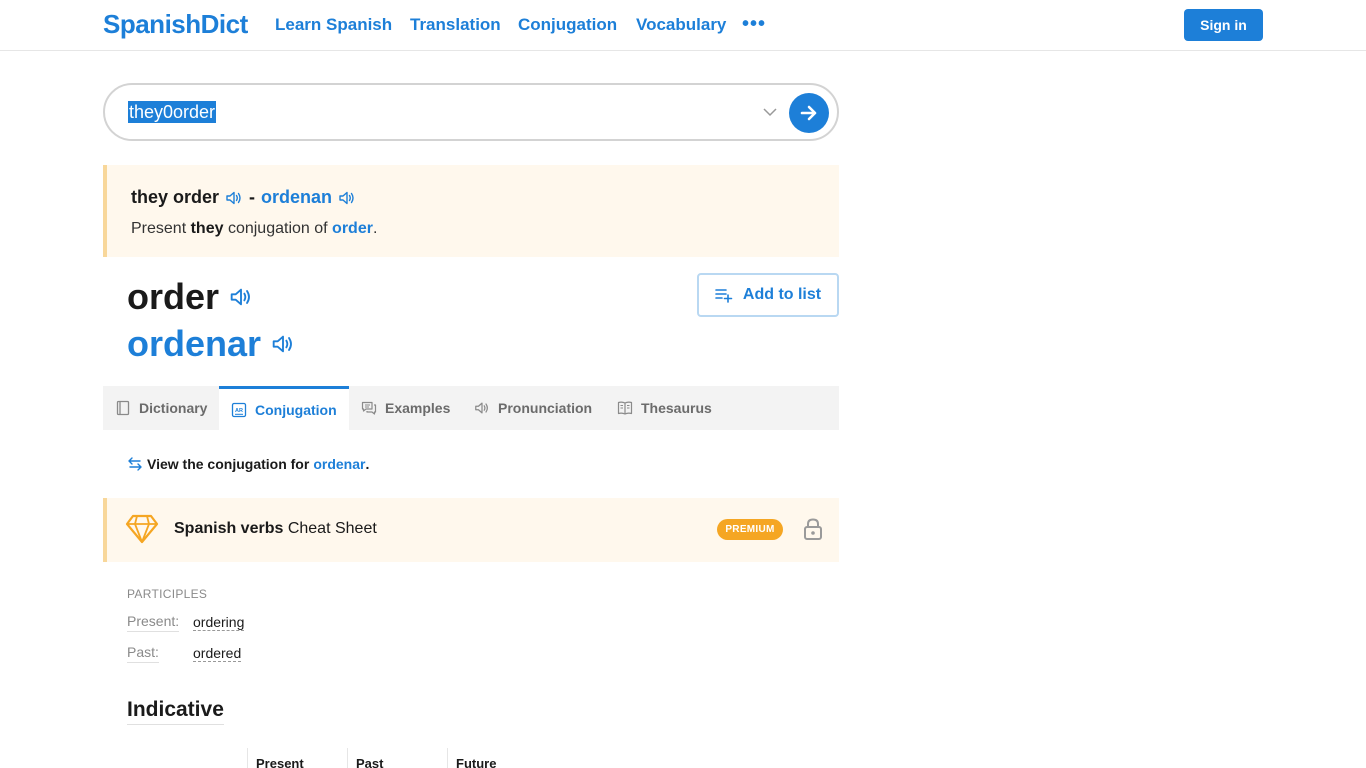  I want to click on headword-spanish: ordenar, so click(211, 344).